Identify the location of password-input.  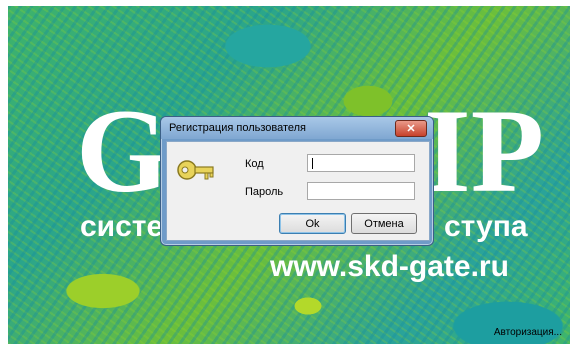
(361, 191).